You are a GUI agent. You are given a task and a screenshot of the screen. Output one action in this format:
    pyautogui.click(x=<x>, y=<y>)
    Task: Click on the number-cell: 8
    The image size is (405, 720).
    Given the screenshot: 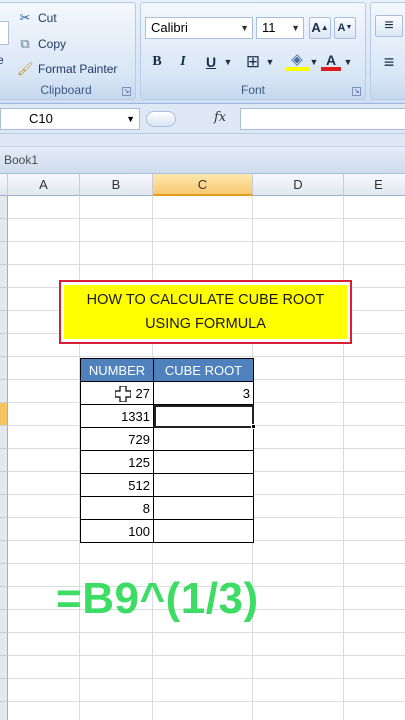 What is the action you would take?
    pyautogui.click(x=117, y=508)
    